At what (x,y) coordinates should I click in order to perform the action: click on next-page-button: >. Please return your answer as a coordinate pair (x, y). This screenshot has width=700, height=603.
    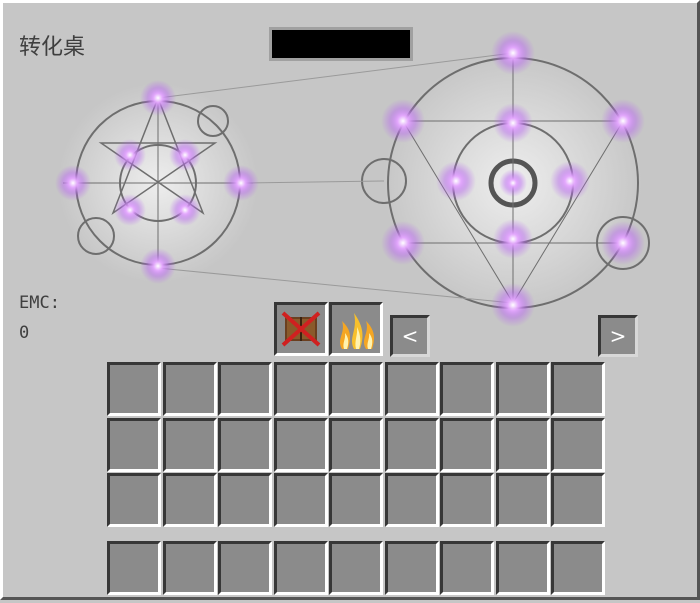
    Looking at the image, I should click on (618, 336).